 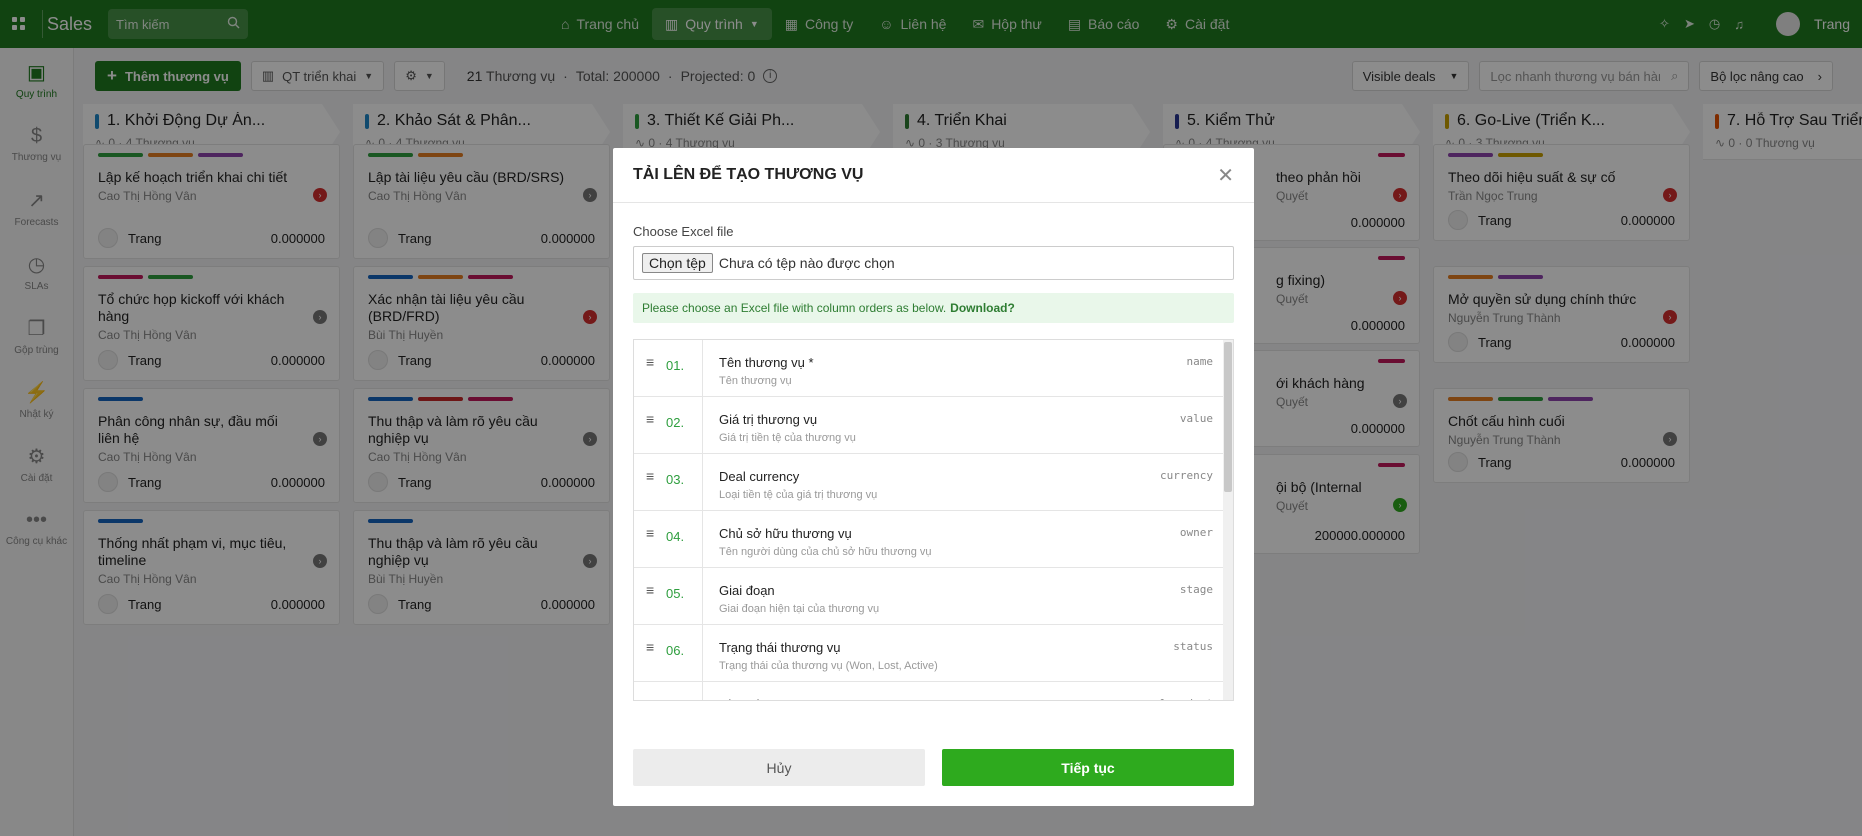 I want to click on cancel-button: Hủy, so click(x=779, y=767).